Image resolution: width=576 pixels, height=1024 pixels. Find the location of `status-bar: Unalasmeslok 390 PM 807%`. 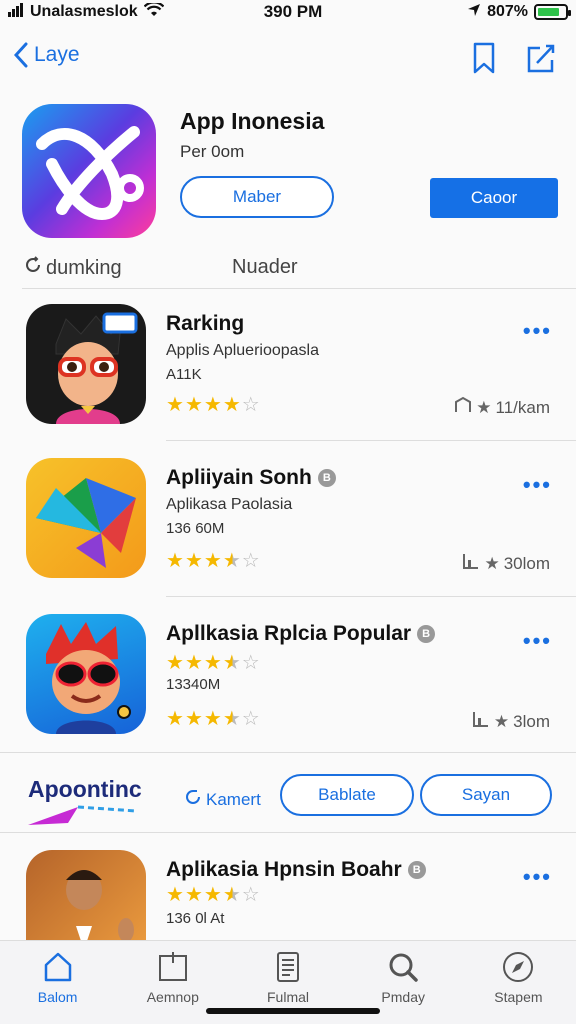

status-bar: Unalasmeslok 390 PM 807% is located at coordinates (288, 12).